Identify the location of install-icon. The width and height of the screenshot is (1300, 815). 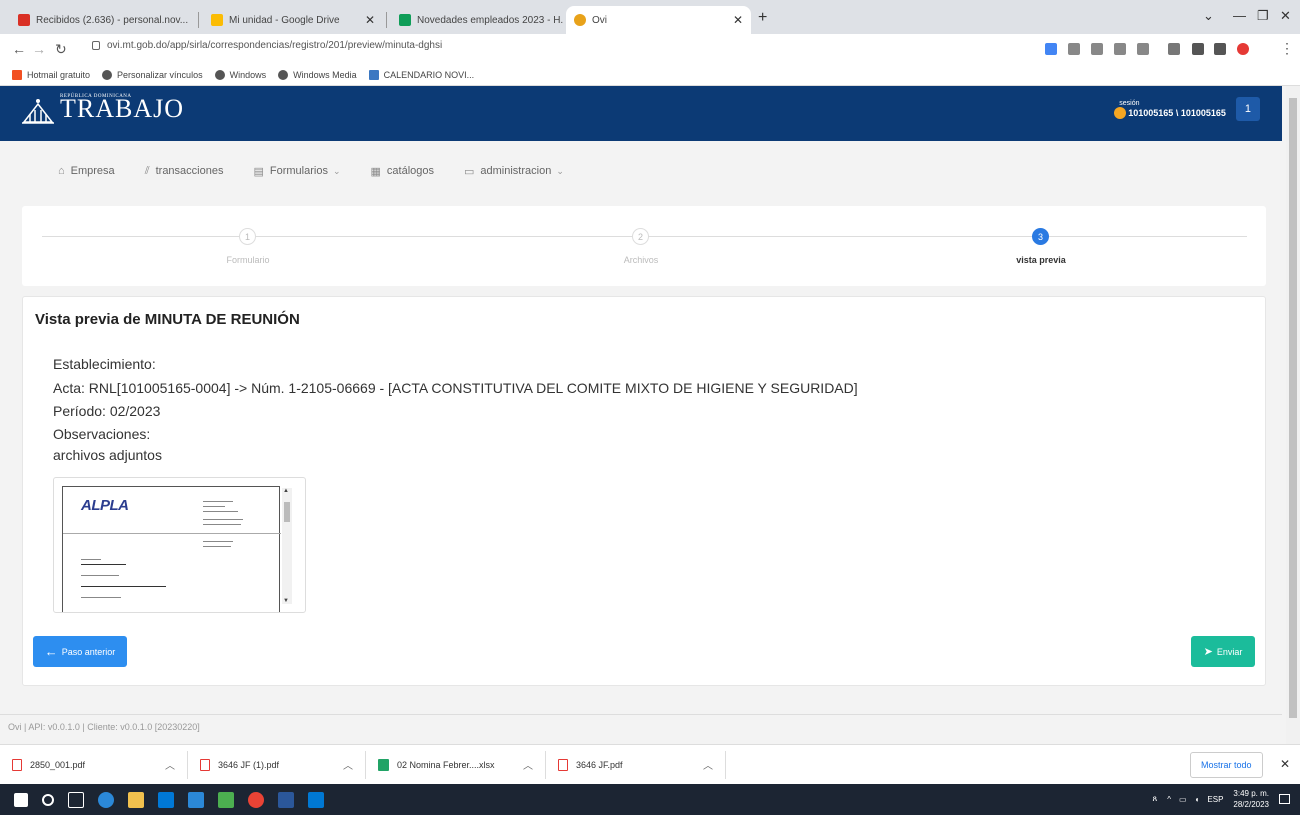
(1074, 49).